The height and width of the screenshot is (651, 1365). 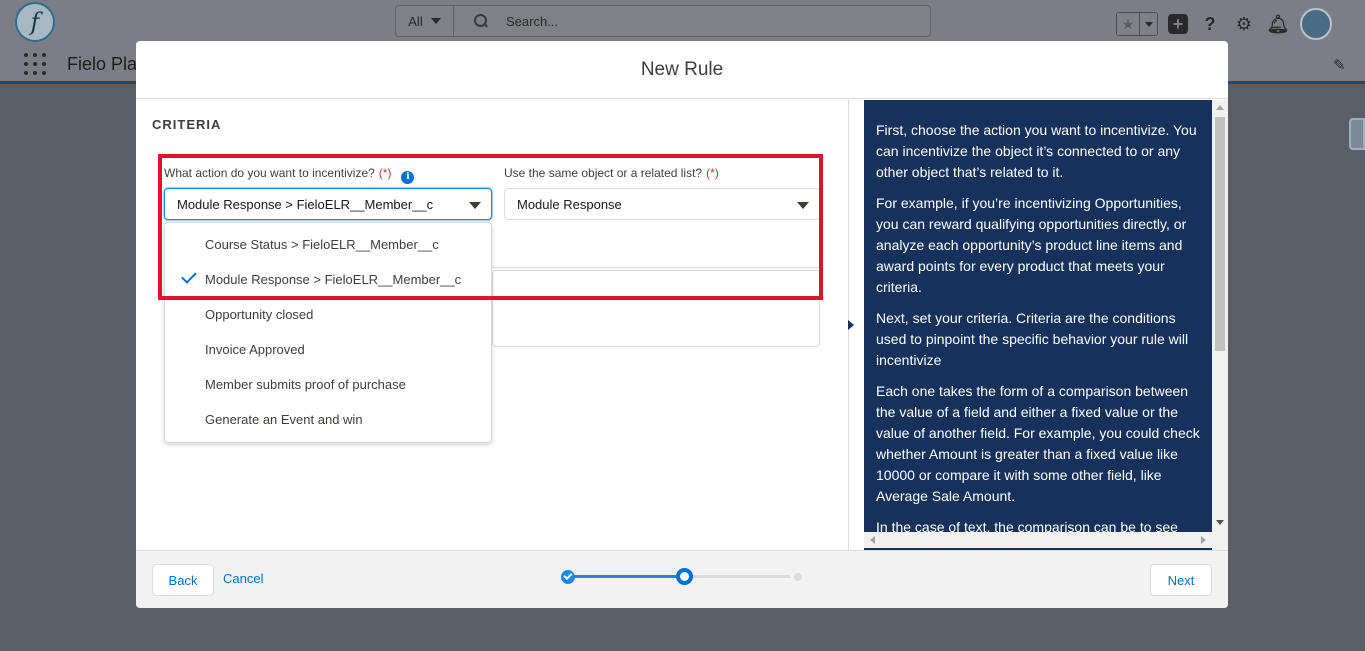 What do you see at coordinates (243, 578) in the screenshot?
I see `cancel-link: Cancel` at bounding box center [243, 578].